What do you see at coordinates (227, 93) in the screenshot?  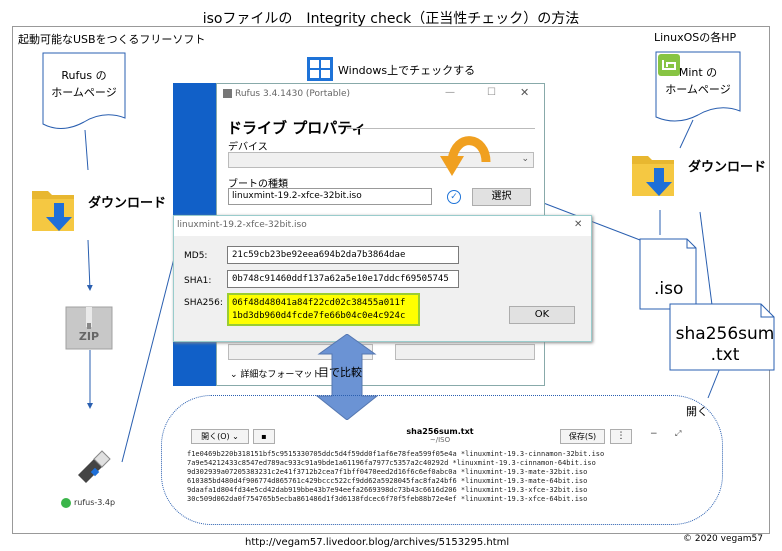 I see `rufus-app-icon` at bounding box center [227, 93].